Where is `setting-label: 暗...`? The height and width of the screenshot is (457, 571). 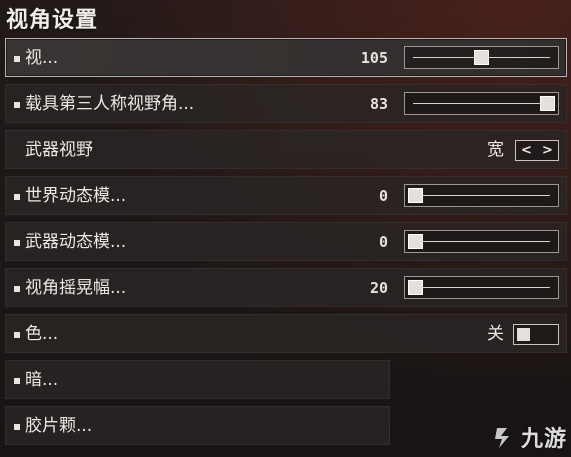 setting-label: 暗... is located at coordinates (42, 380).